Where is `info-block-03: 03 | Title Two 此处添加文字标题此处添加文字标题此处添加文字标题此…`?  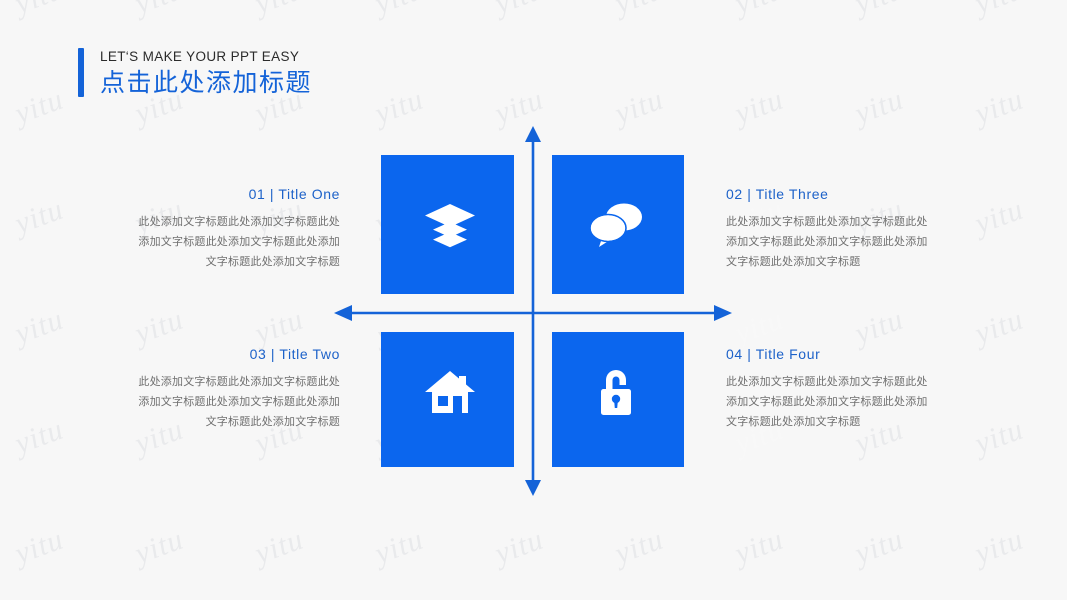
info-block-03: 03 | Title Two 此处添加文字标题此处添加文字标题此处添加文字标题此… is located at coordinates (234, 389).